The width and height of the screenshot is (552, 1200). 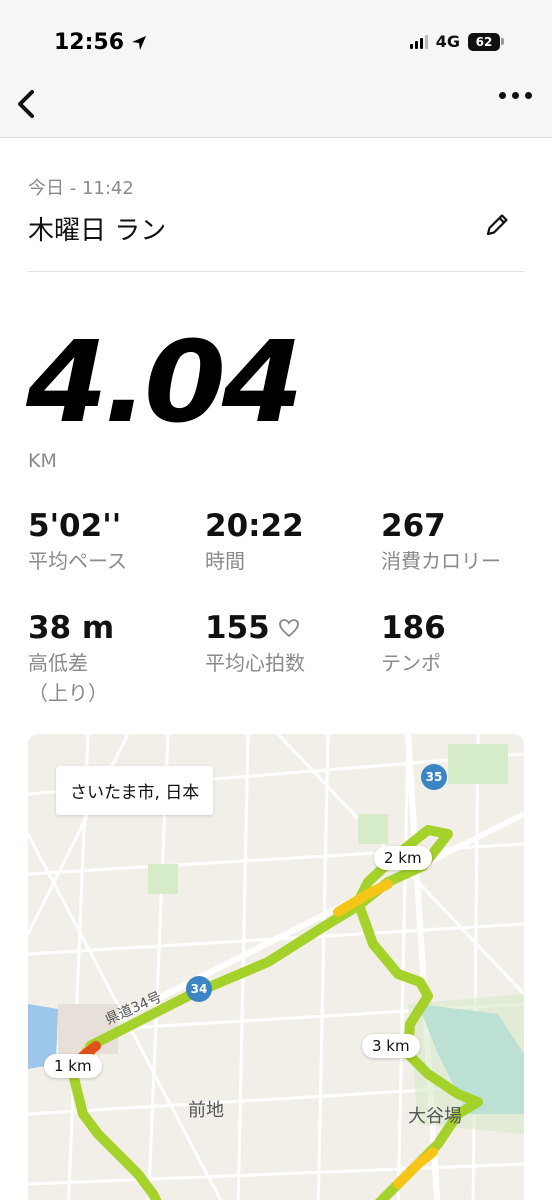 I want to click on ellipsis-icon, so click(x=515, y=95).